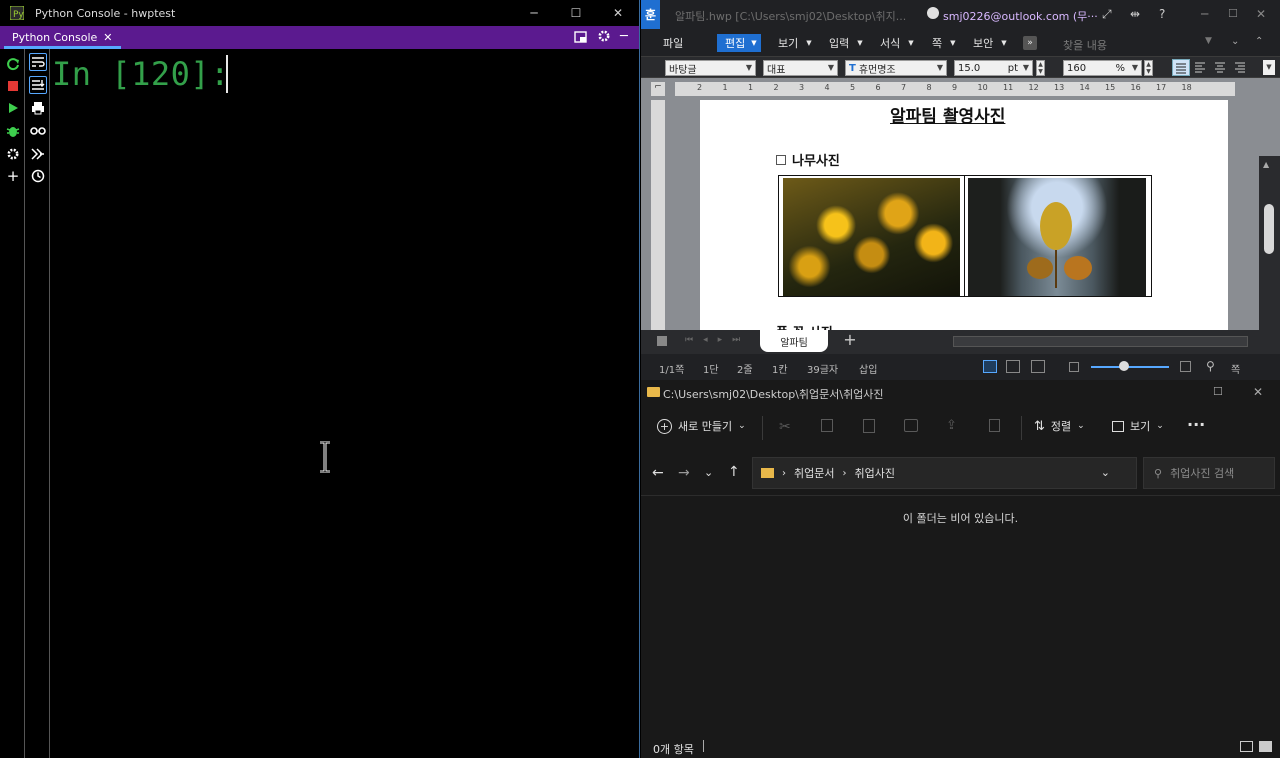 This screenshot has width=1280, height=758. I want to click on details-view-icon, so click(1246, 746).